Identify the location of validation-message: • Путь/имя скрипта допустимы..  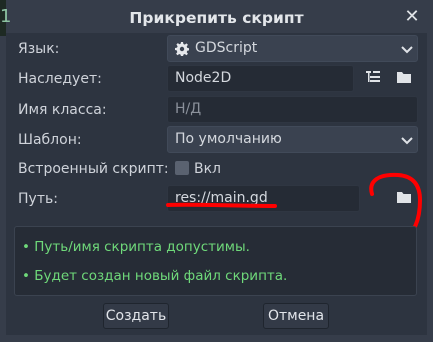
(136, 247).